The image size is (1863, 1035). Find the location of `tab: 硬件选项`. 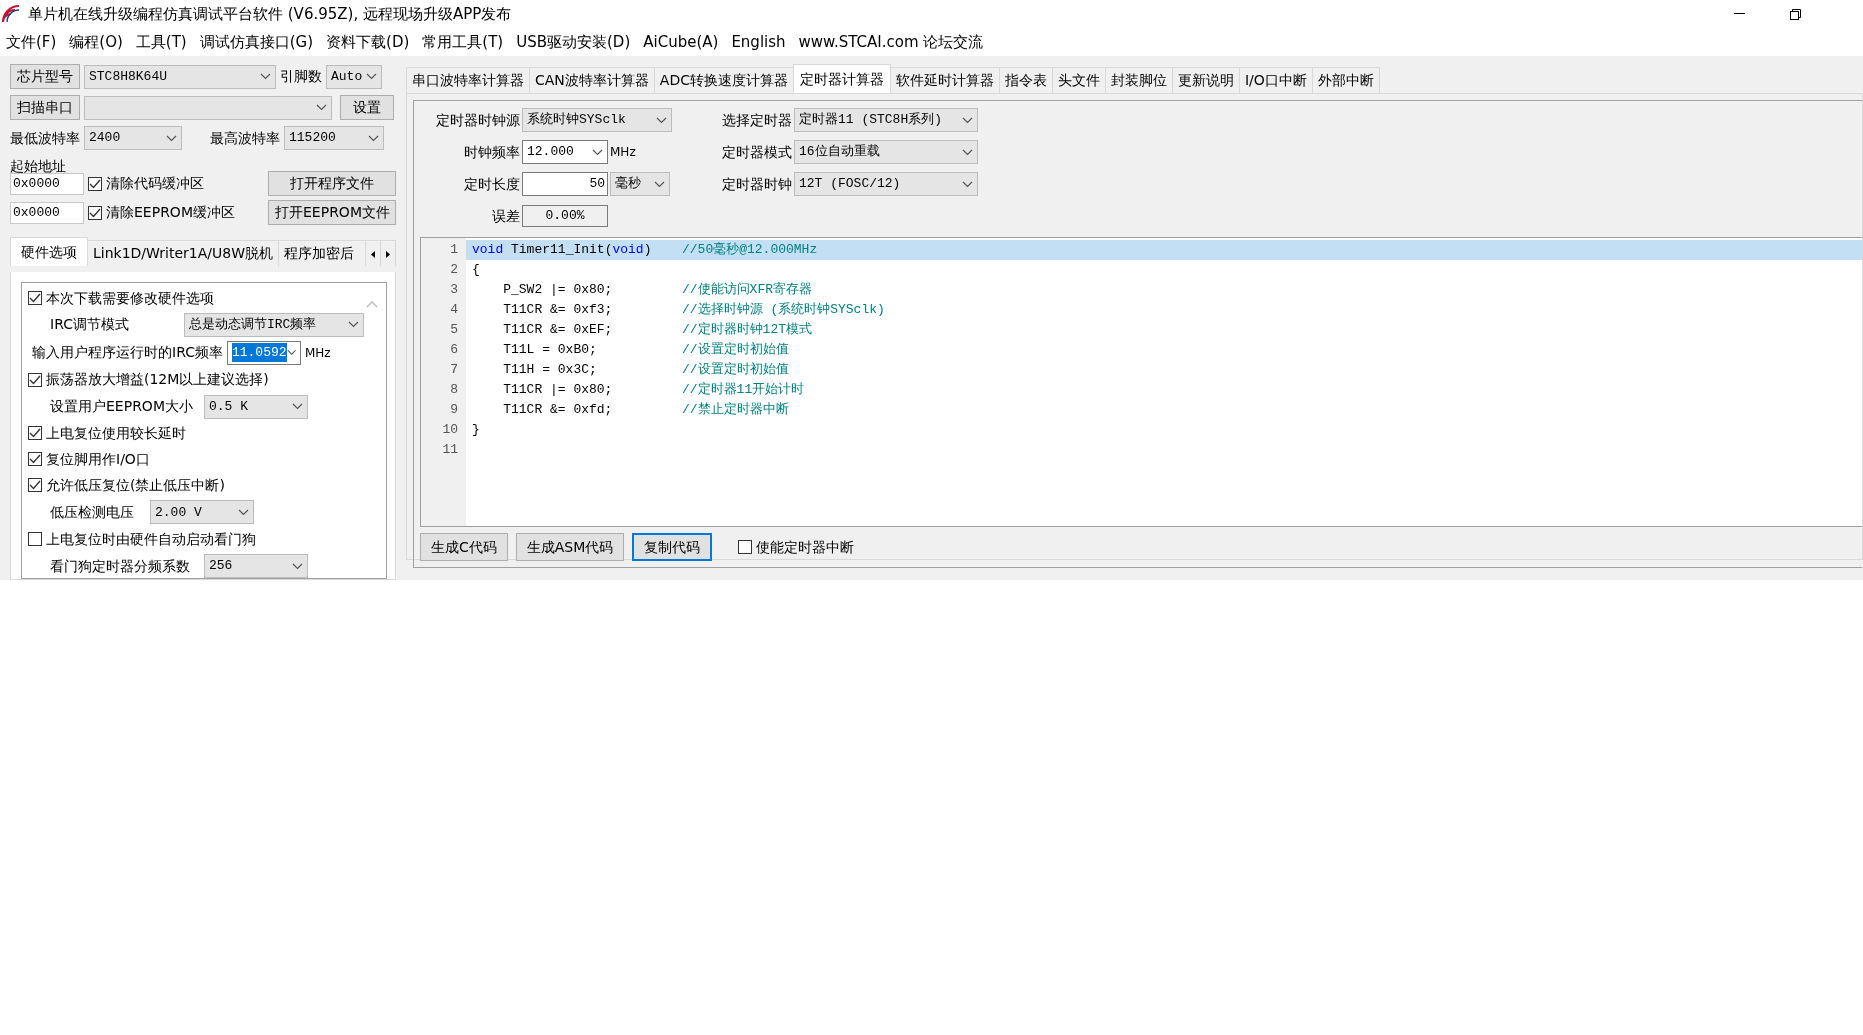

tab: 硬件选项 is located at coordinates (49, 251).